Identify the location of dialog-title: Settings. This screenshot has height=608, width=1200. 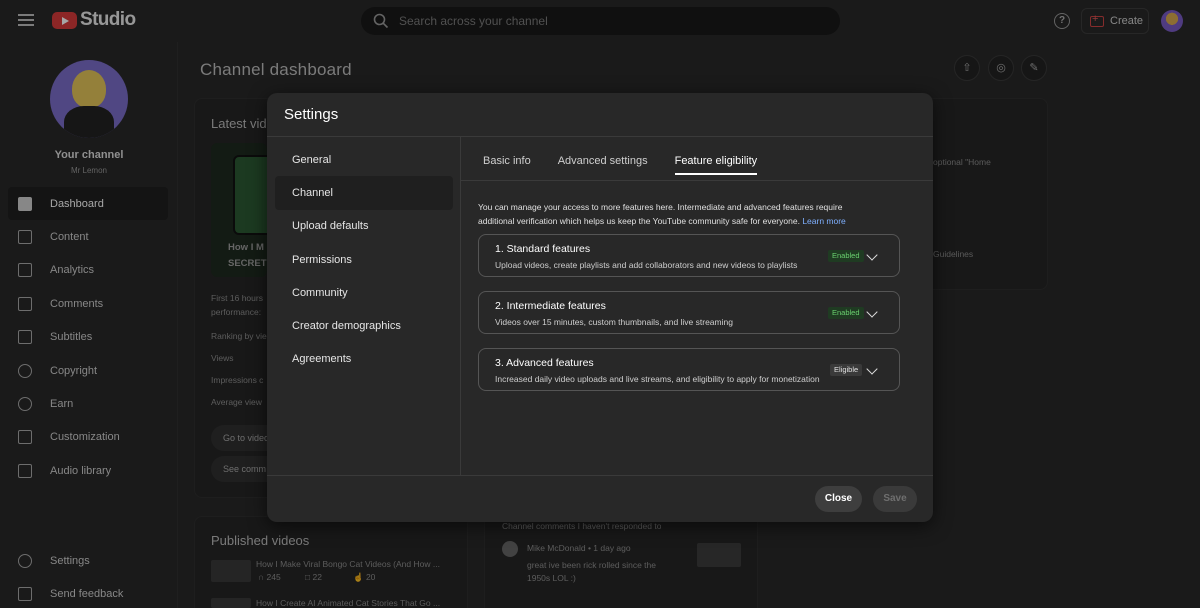
(311, 114).